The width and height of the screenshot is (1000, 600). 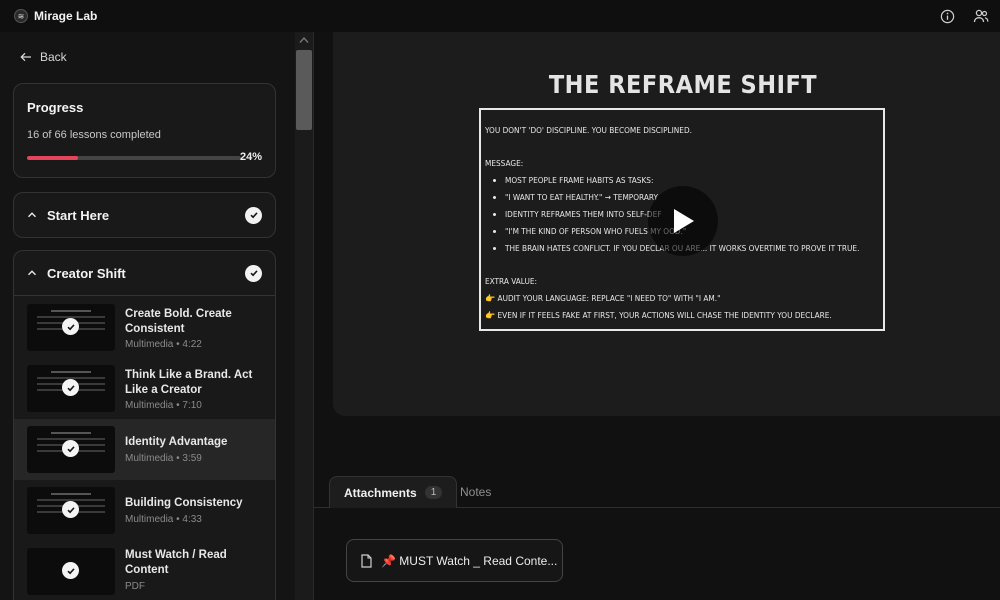 I want to click on play-button, so click(x=683, y=221).